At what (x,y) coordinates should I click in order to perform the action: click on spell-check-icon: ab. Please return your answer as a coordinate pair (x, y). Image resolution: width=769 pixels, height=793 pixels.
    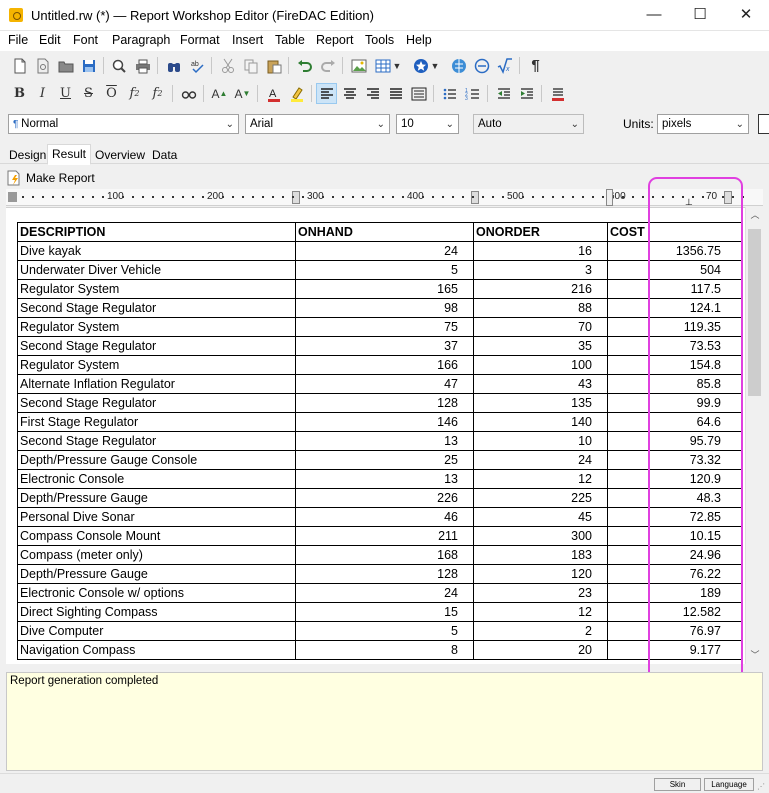
    Looking at the image, I should click on (197, 65).